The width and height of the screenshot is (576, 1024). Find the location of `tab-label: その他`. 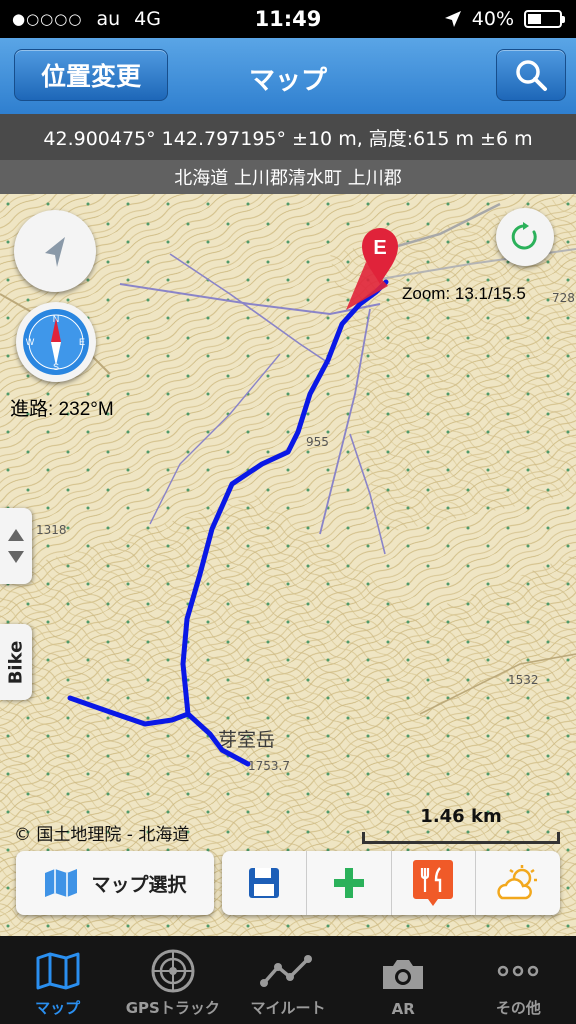

tab-label: その他 is located at coordinates (518, 1008).